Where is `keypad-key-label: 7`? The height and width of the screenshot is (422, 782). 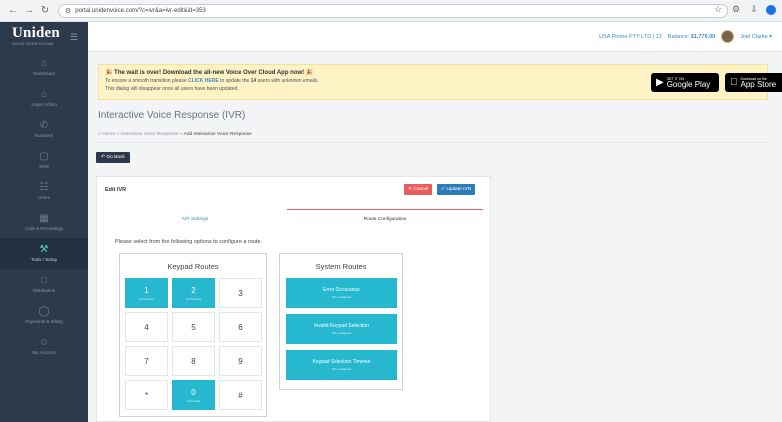
keypad-key-label: 7 is located at coordinates (146, 361).